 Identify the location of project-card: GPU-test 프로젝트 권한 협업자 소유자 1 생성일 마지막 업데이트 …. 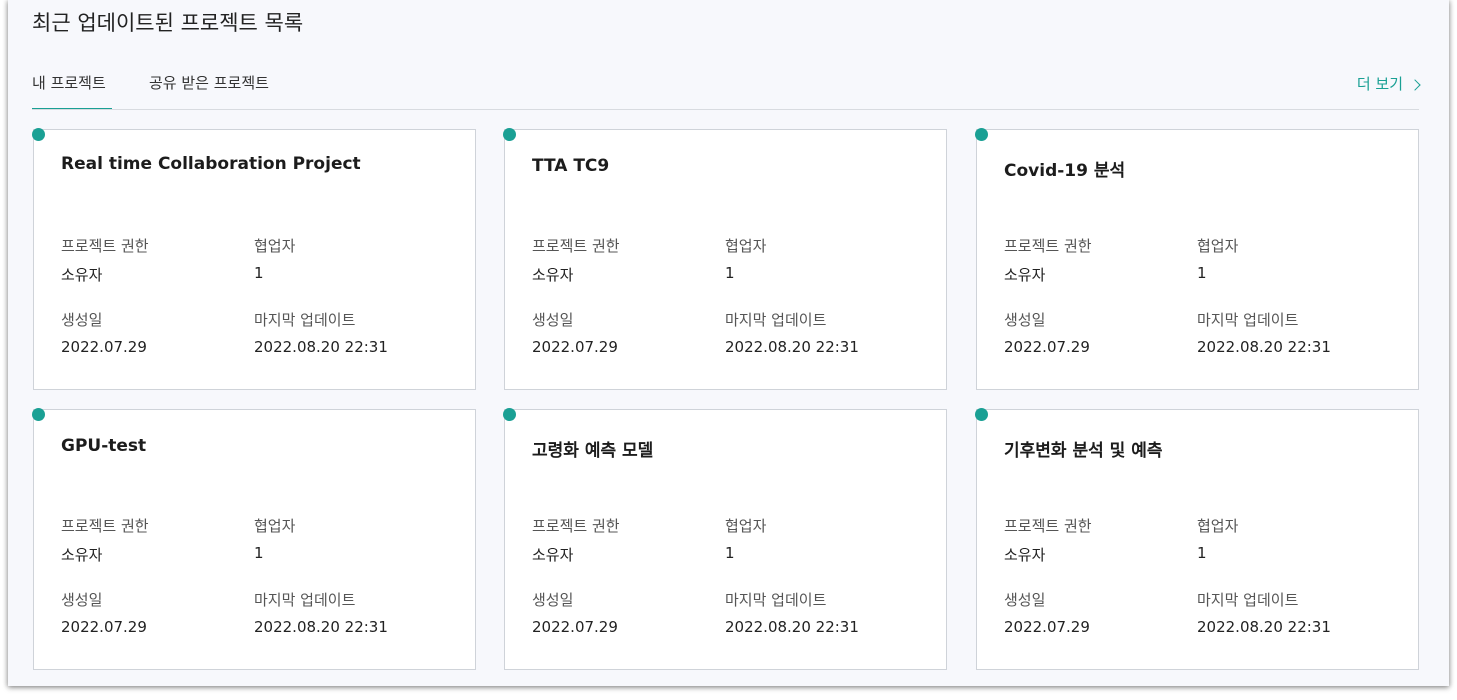
(254, 539).